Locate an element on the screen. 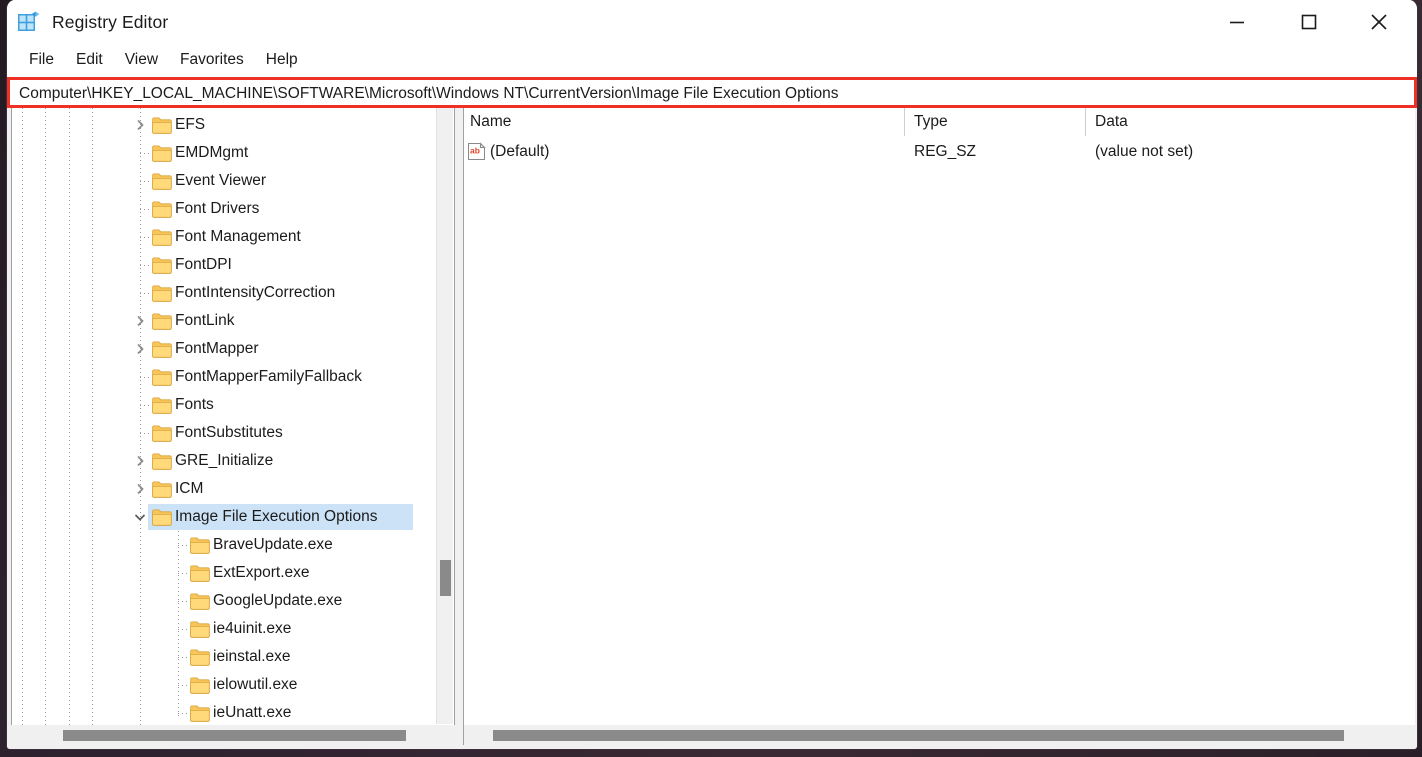  title-bar: Registry Editor is located at coordinates (712, 22).